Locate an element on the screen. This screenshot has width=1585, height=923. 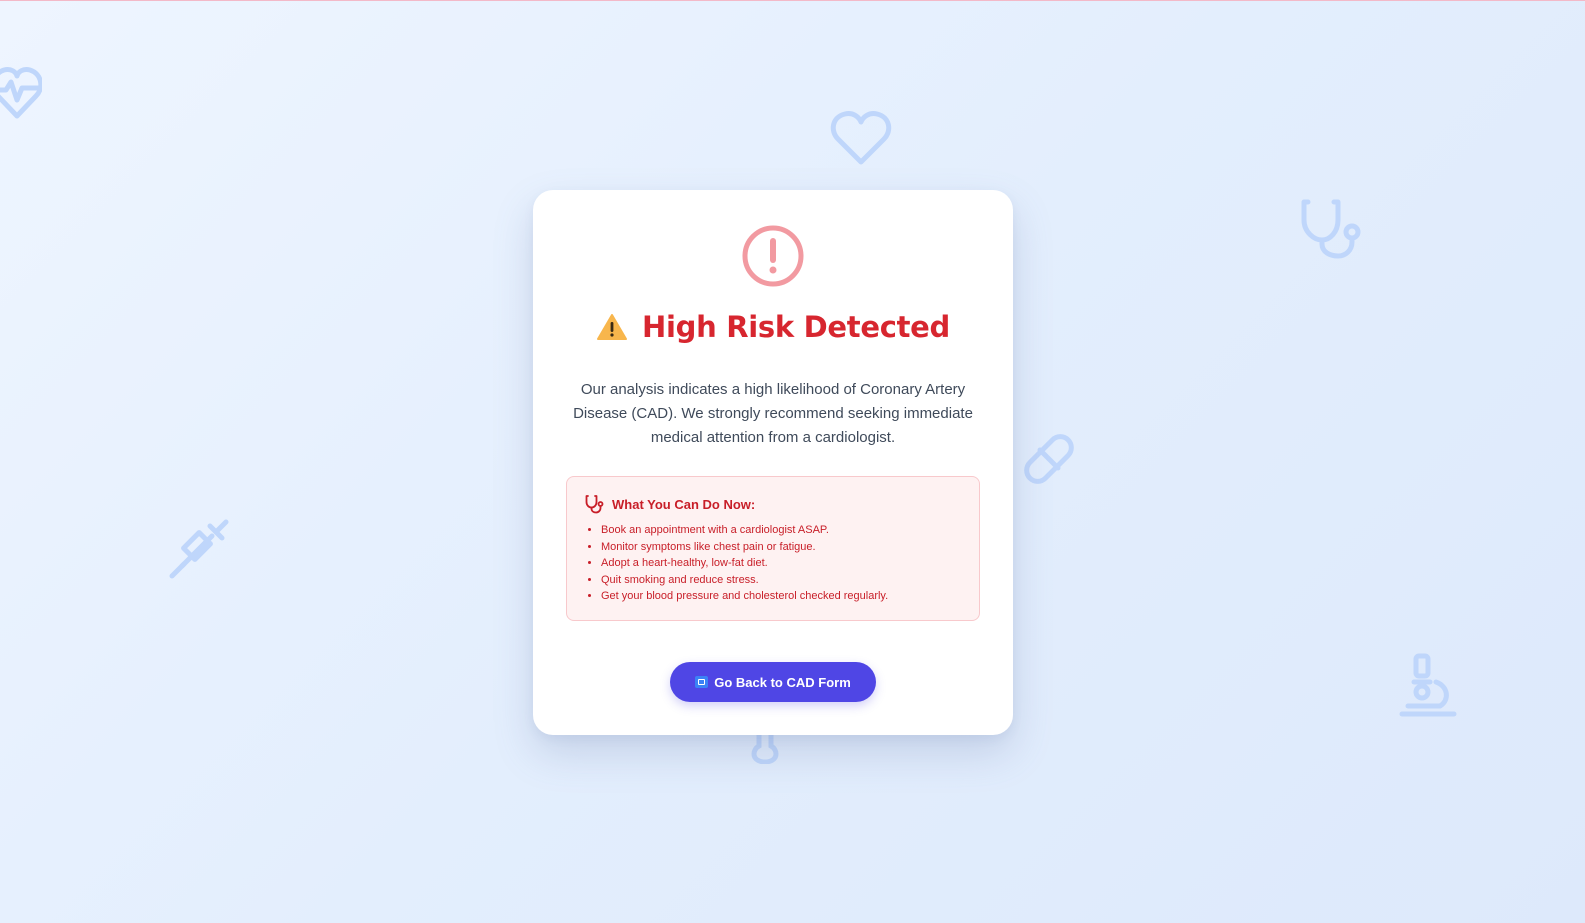
syringe-icon is located at coordinates (199, 549).